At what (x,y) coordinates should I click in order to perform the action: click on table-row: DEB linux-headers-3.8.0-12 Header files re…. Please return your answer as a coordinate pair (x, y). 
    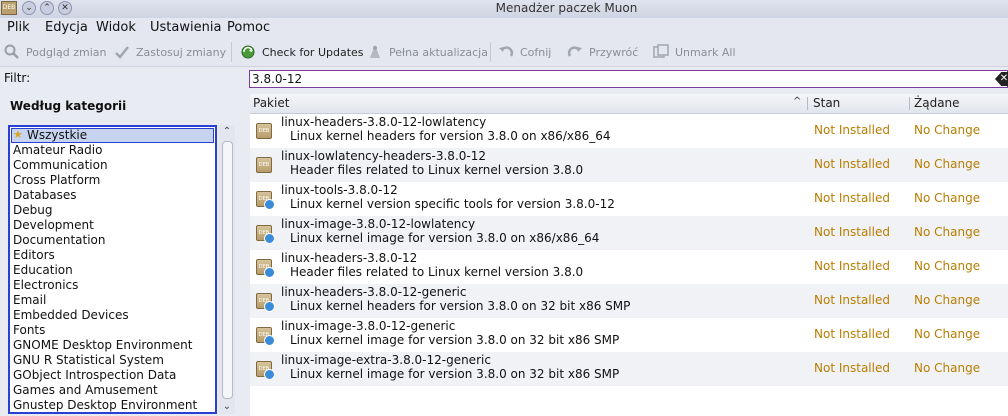
    Looking at the image, I should click on (629, 267).